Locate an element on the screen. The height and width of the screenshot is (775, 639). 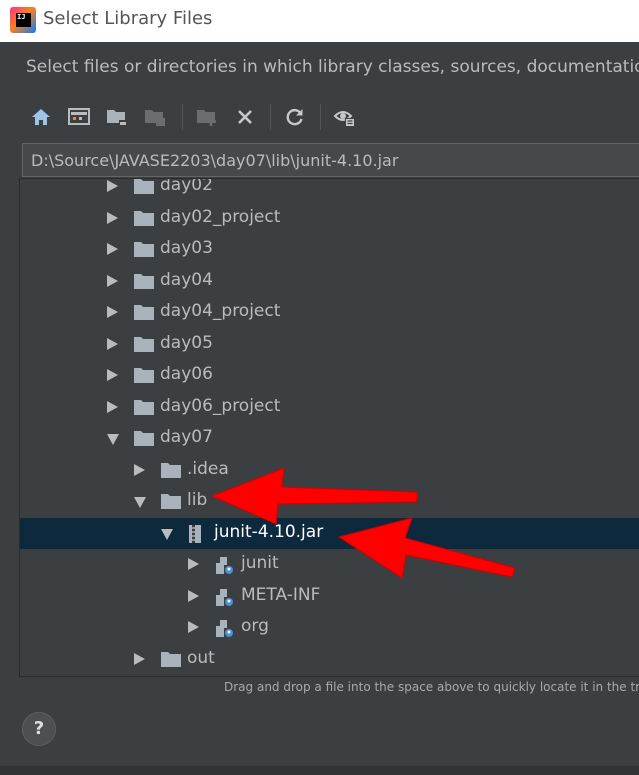
tree-item-label: lib is located at coordinates (197, 500).